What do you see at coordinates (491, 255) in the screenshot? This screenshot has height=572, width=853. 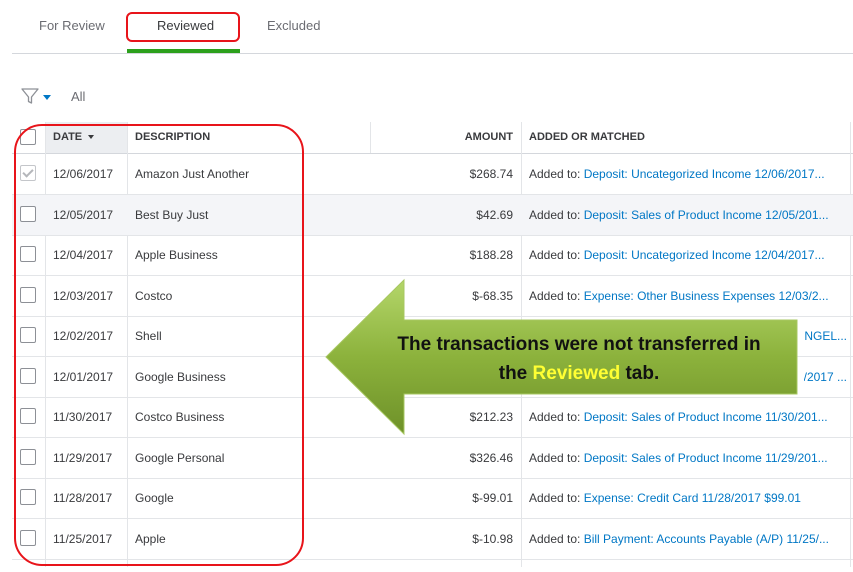 I see `row-amount: $188.28` at bounding box center [491, 255].